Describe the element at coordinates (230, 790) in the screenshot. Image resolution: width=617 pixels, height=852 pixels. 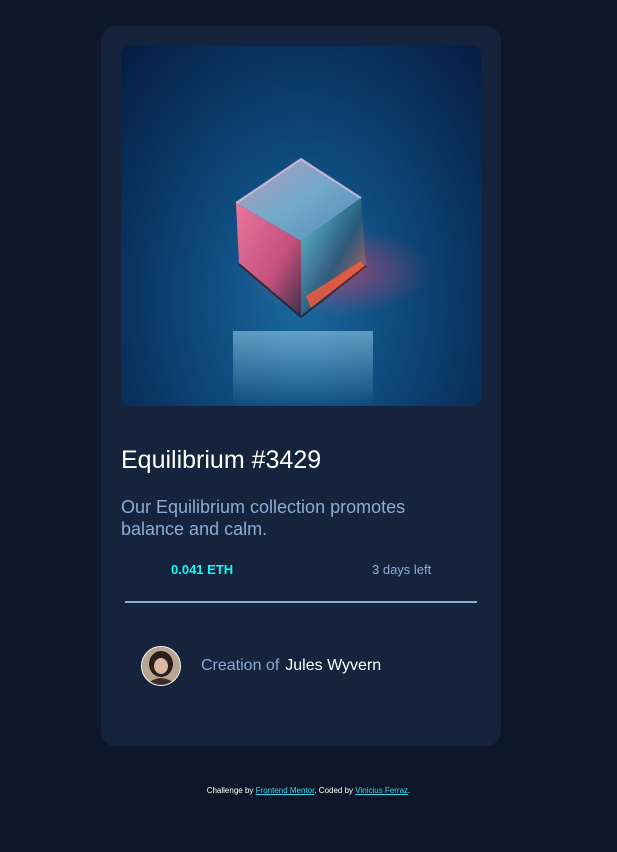
I see `attribution-prefix: Challenge by` at that location.